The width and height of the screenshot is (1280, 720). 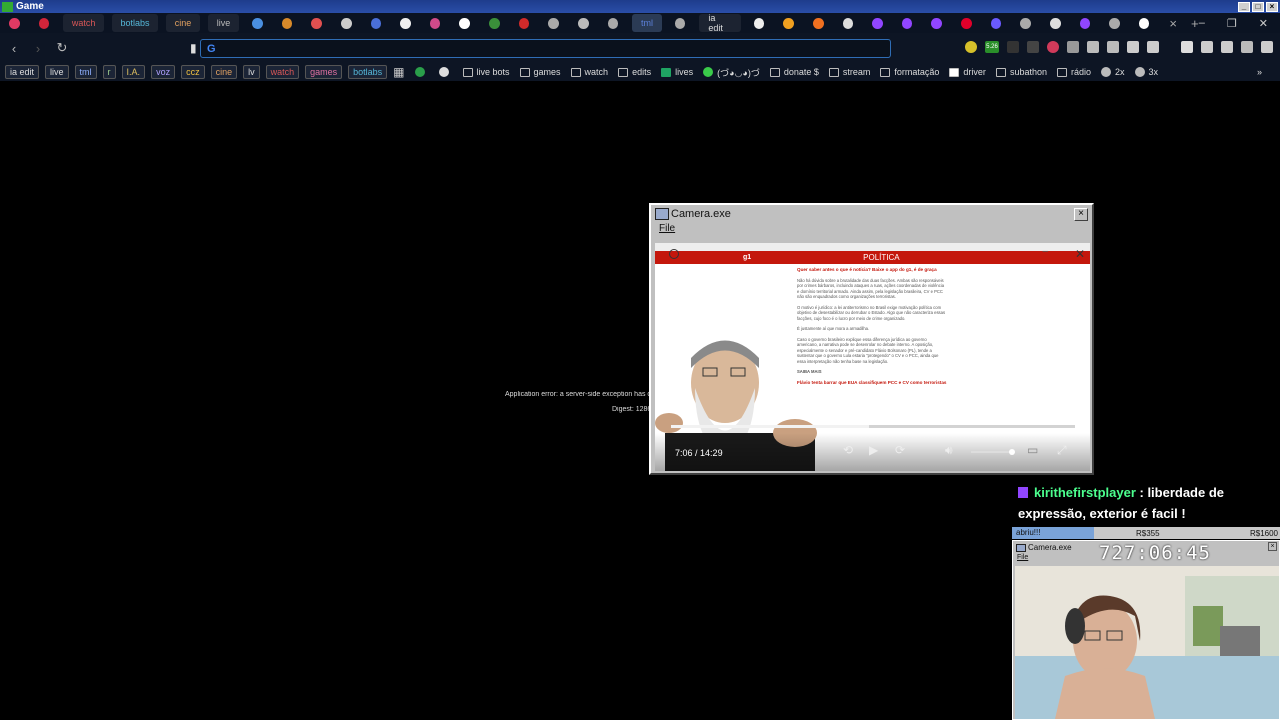 I want to click on ai-icon, so click(x=1267, y=47).